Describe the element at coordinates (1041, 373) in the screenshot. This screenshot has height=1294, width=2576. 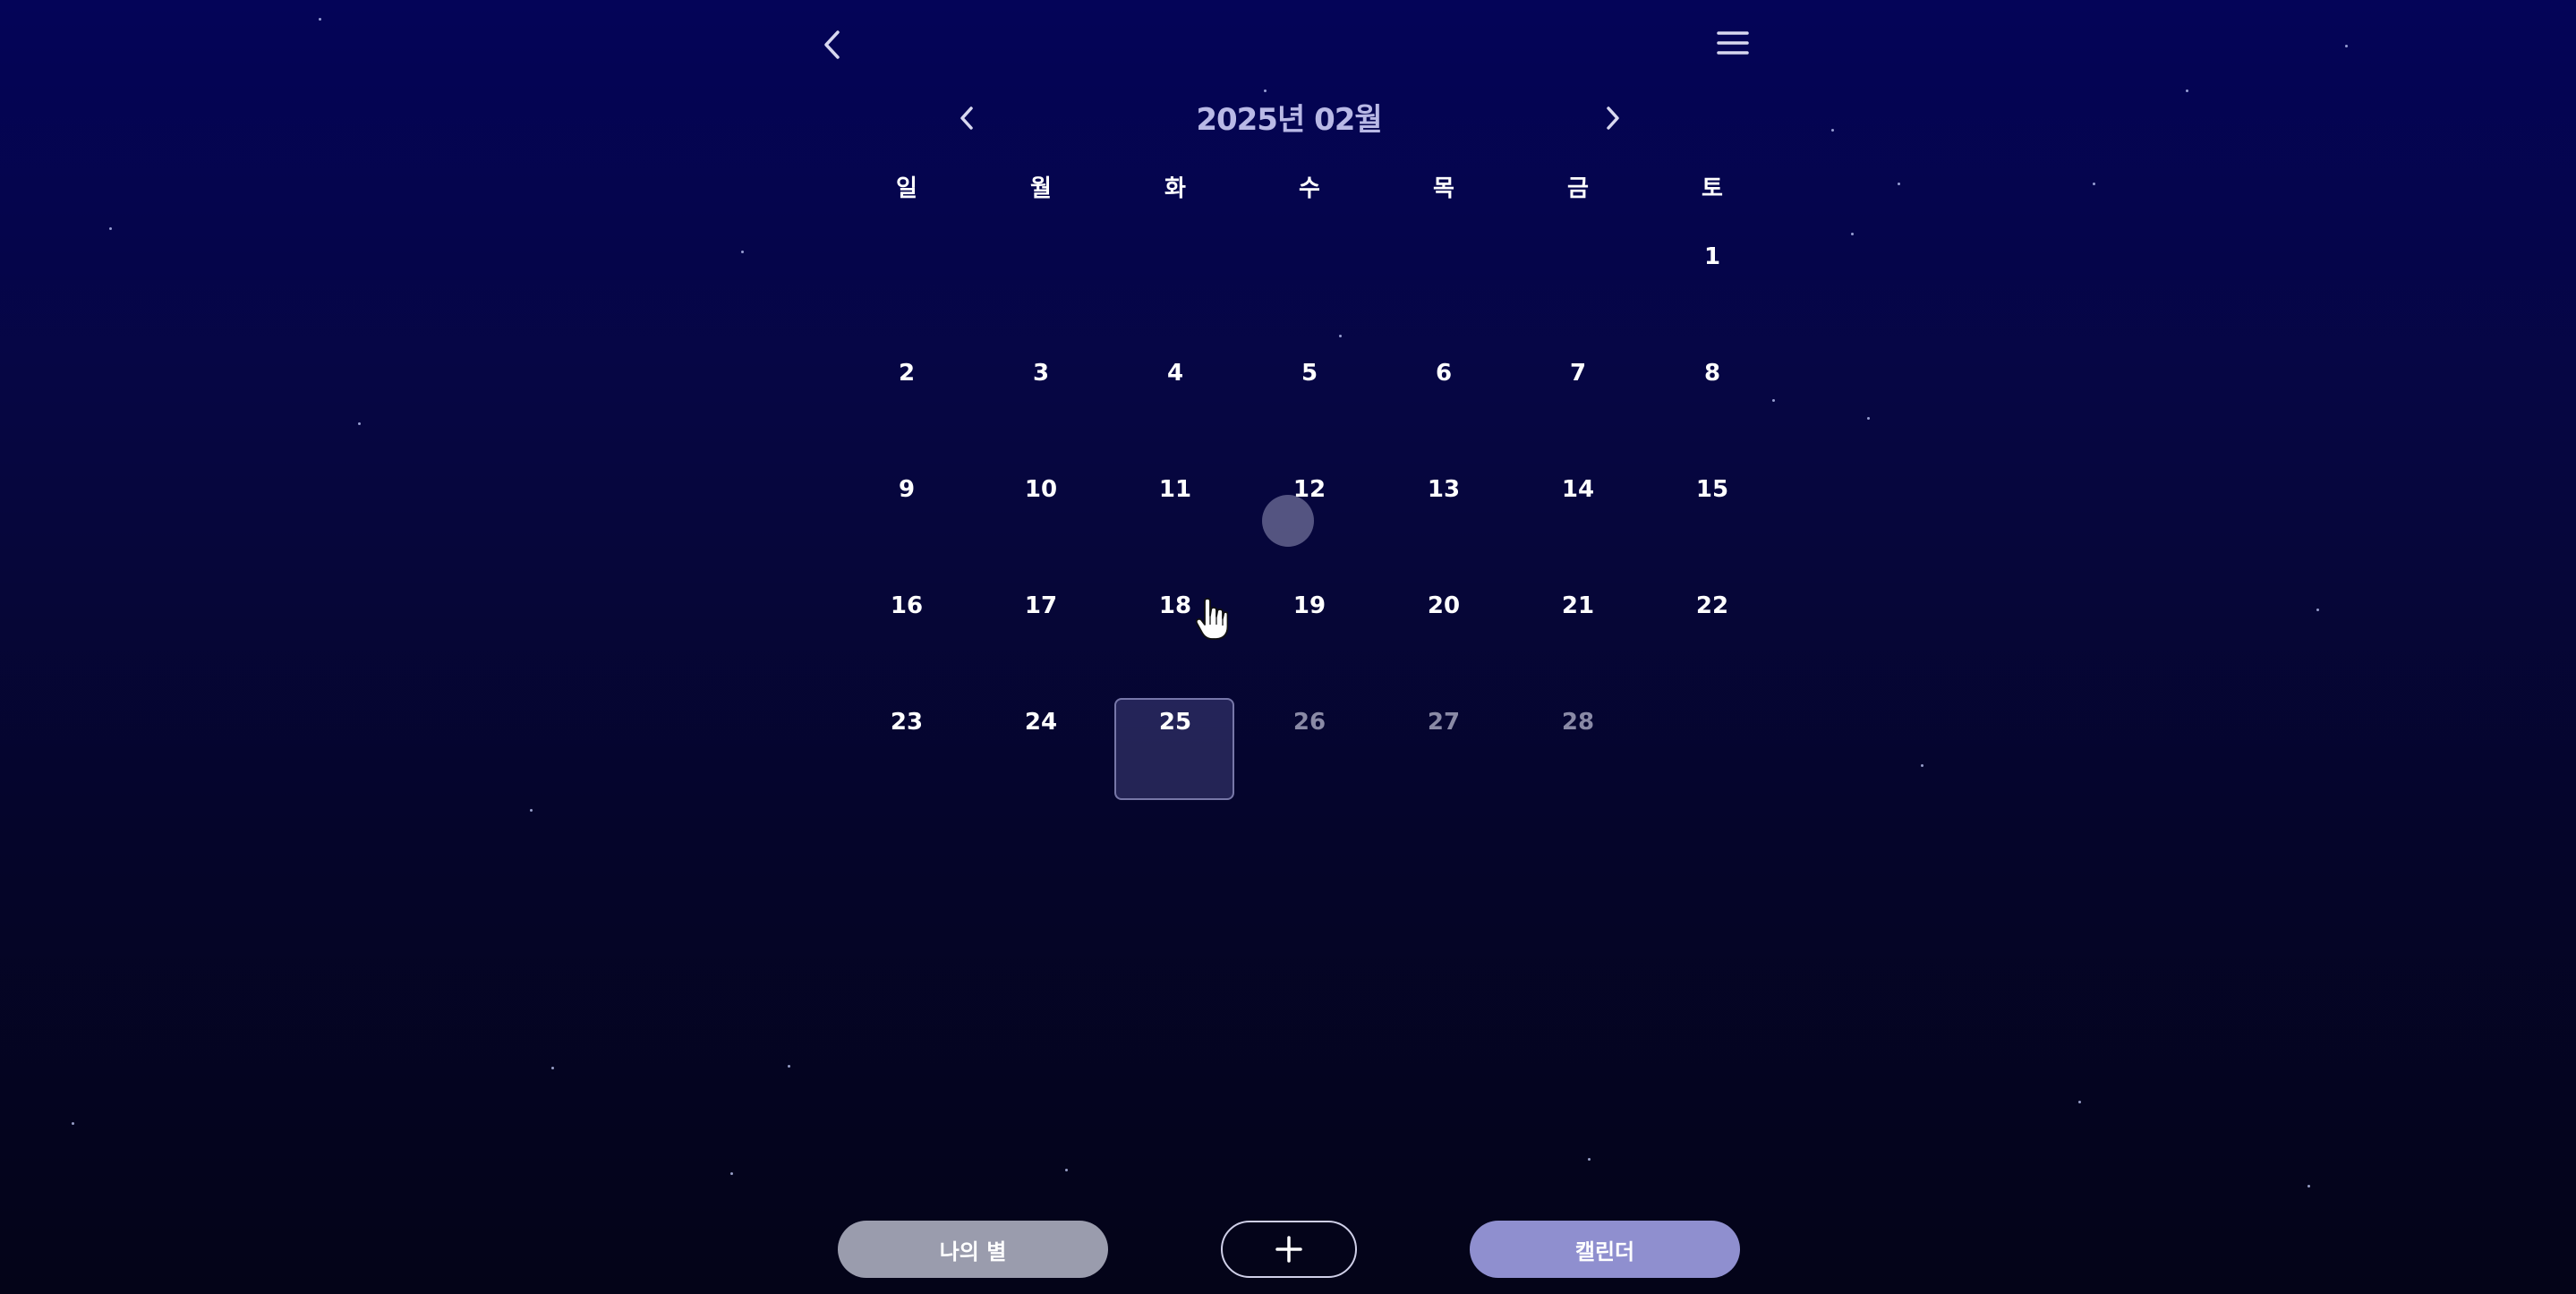
I see `day-number: 3` at that location.